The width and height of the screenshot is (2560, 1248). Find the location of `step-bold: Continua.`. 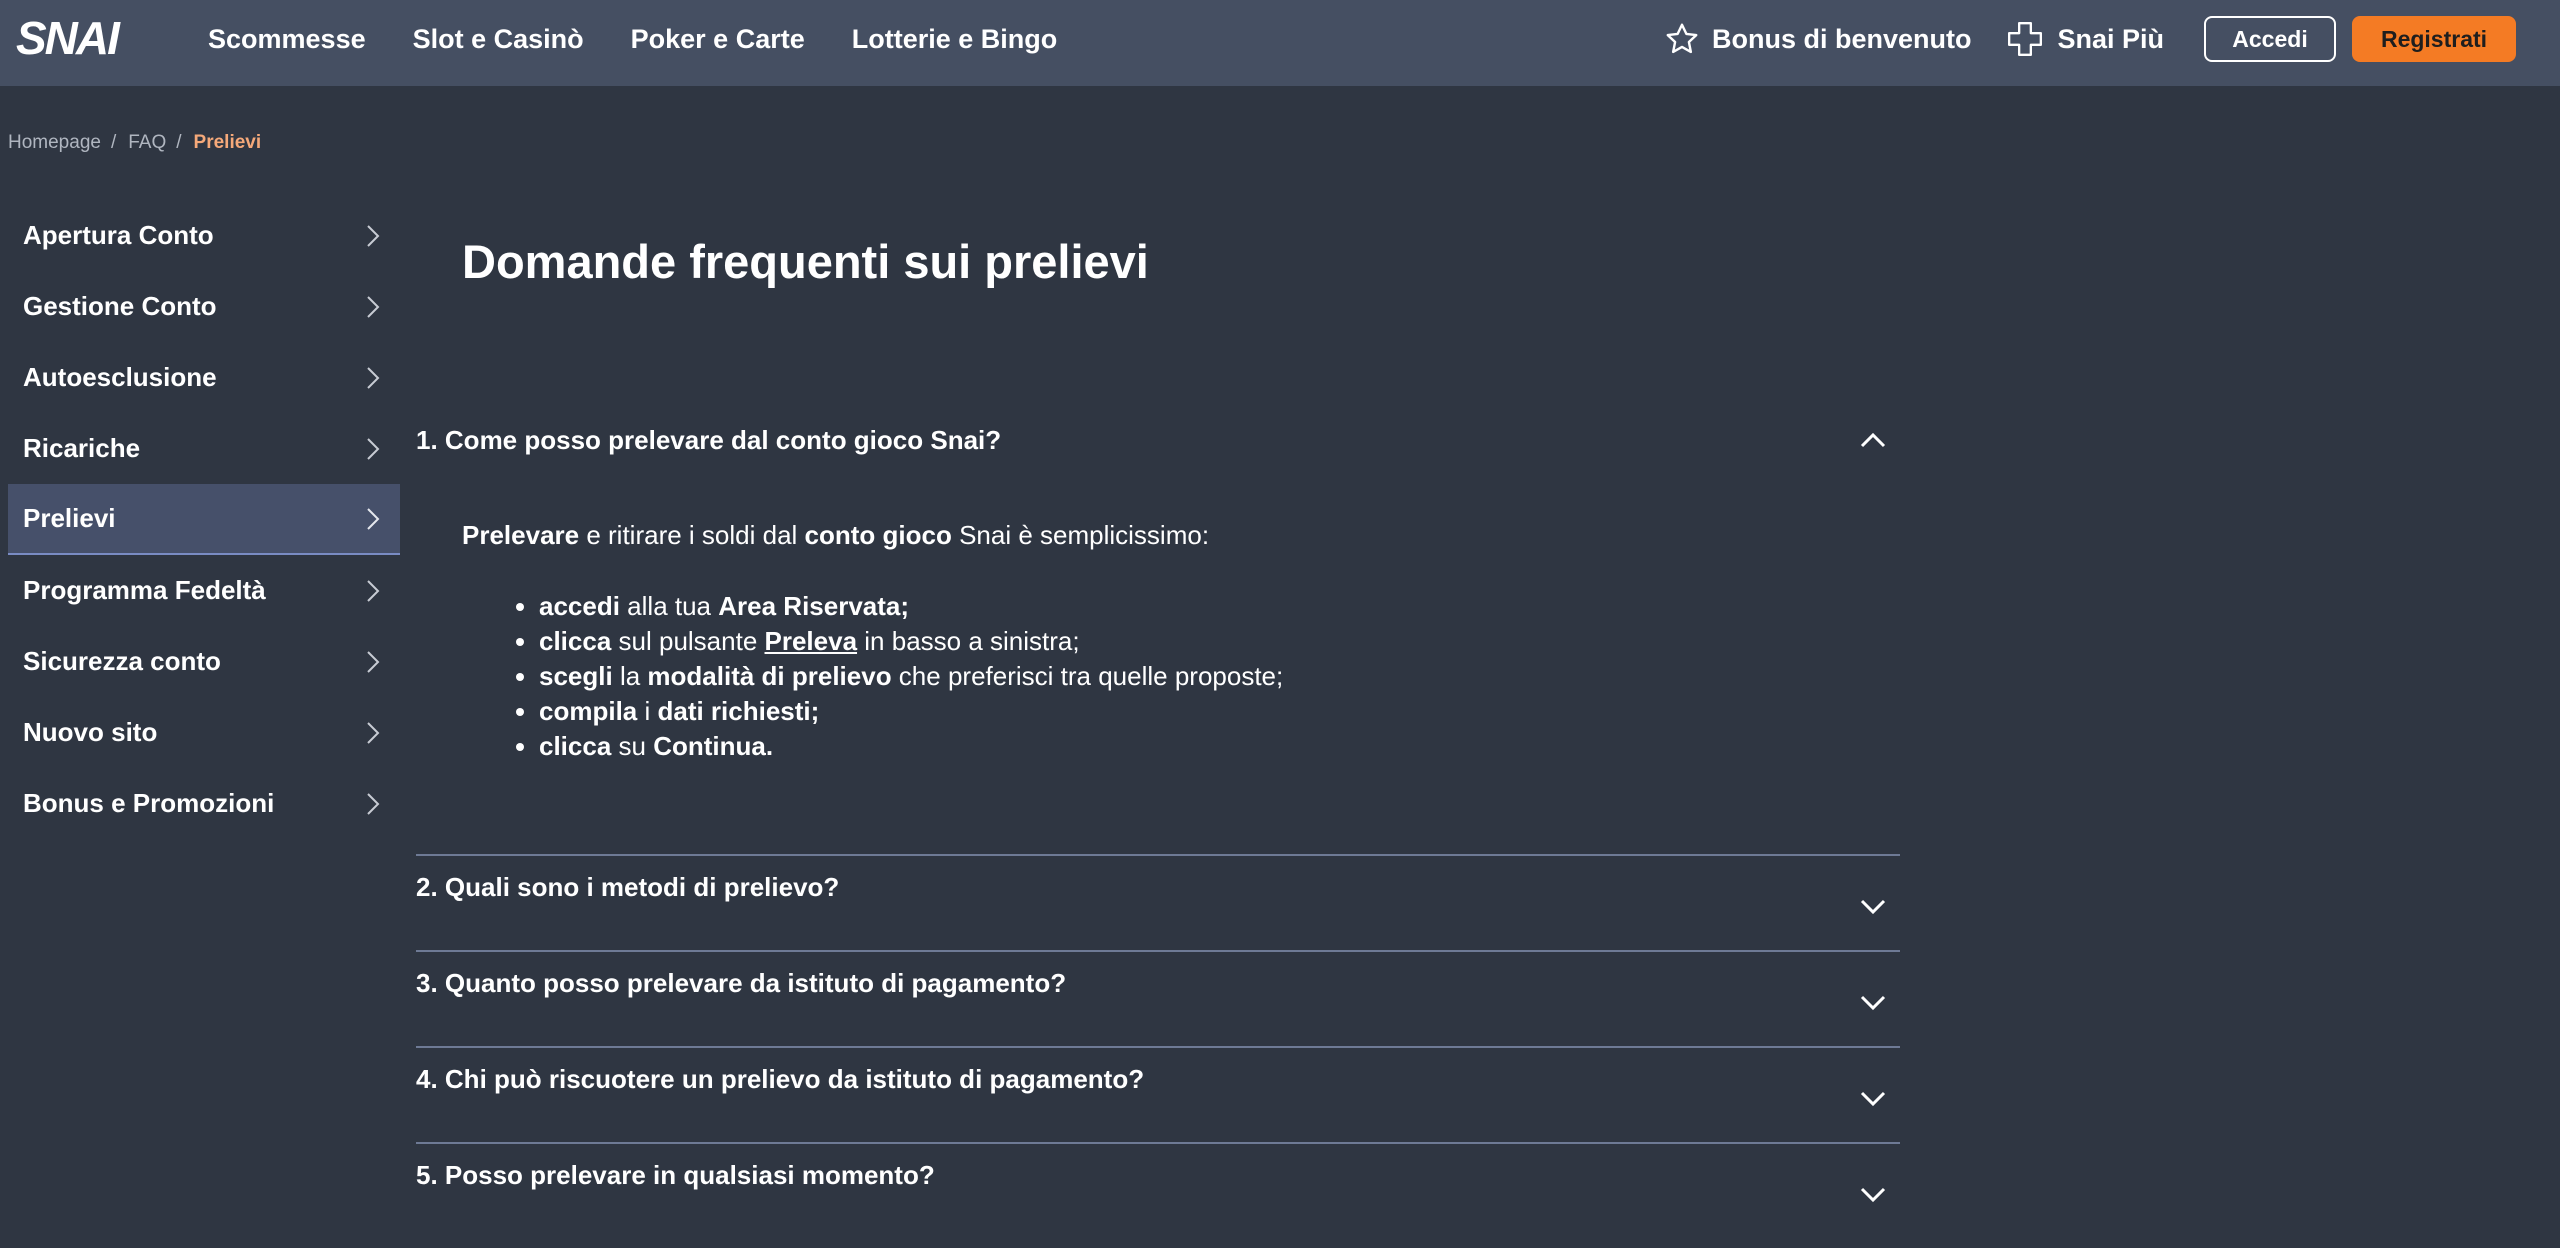

step-bold: Continua. is located at coordinates (713, 746).